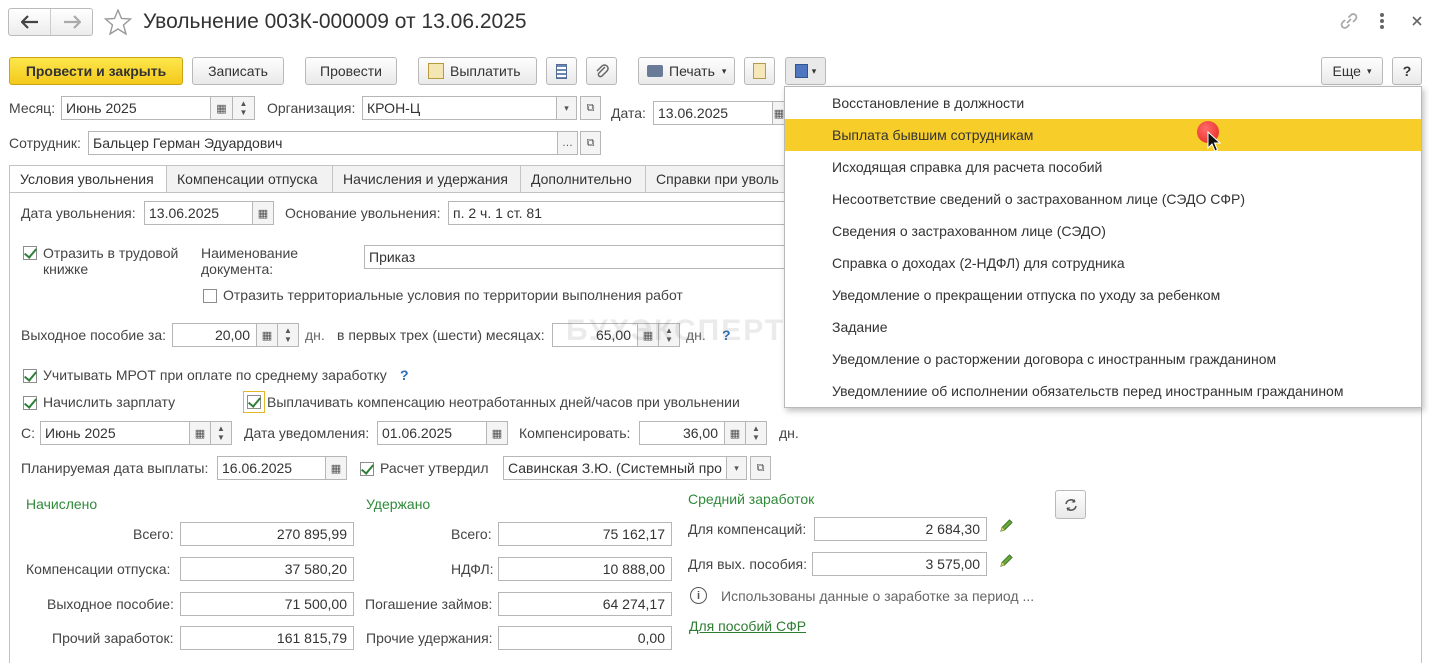 This screenshot has width=1429, height=663. I want to click on reflect-workbook-checkbox, so click(30, 253).